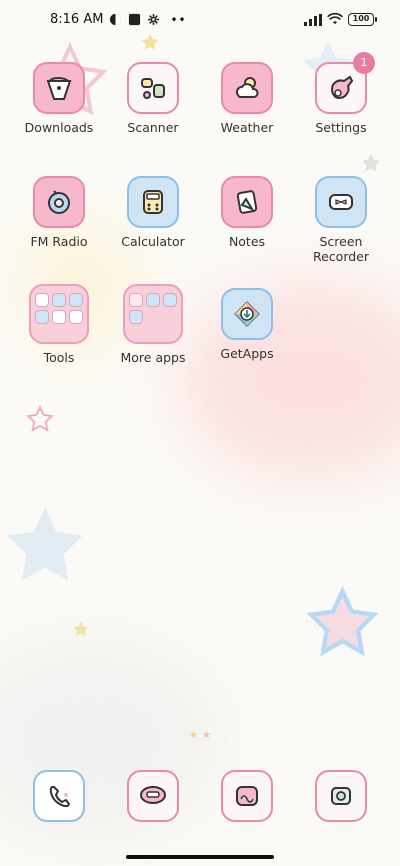 This screenshot has height=866, width=400. Describe the element at coordinates (153, 241) in the screenshot. I see `app-label: Calculator` at that location.